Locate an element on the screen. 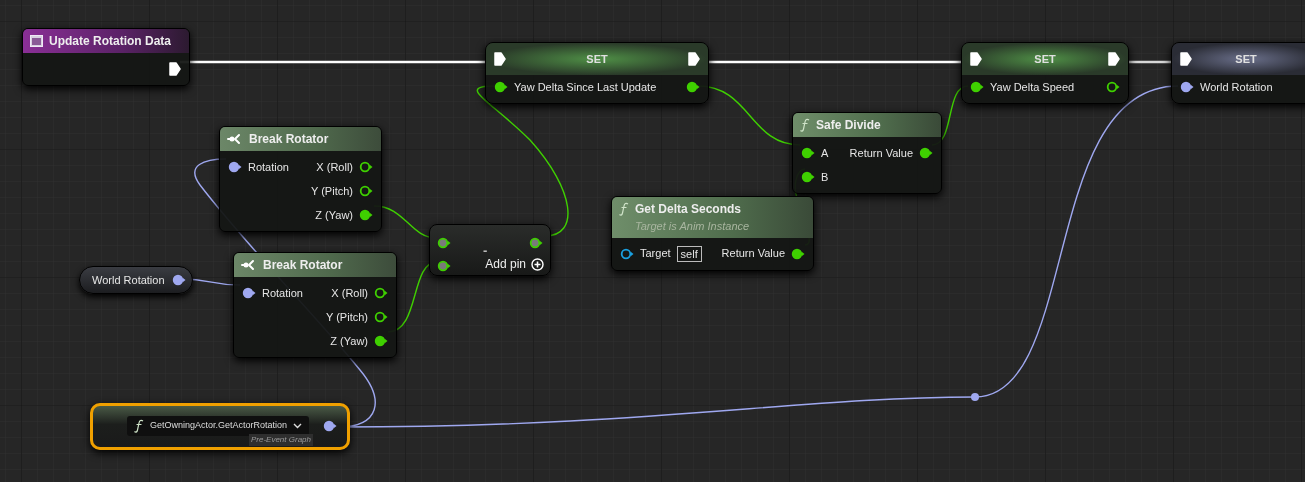 The image size is (1305, 482). set-node: SET Yaw Delta Since Last Update is located at coordinates (597, 73).